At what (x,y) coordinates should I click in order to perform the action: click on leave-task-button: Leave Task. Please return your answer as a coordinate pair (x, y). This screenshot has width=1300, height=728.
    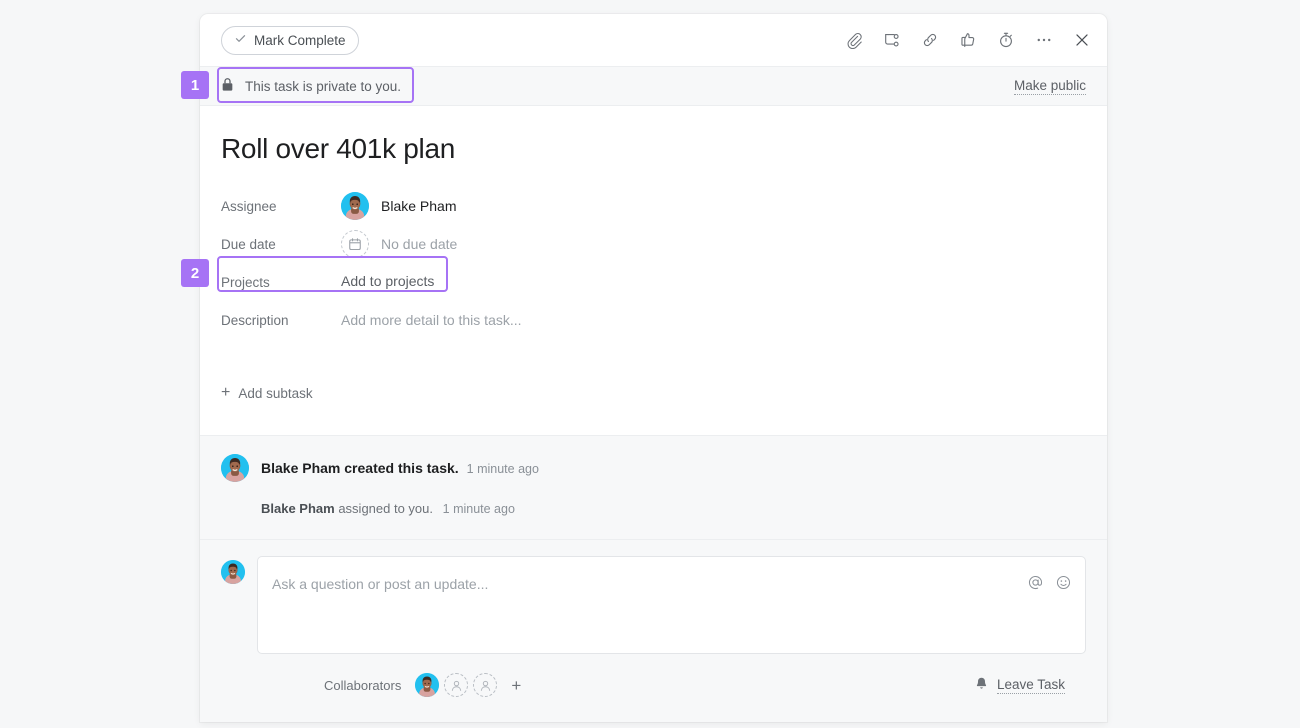
    Looking at the image, I should click on (1019, 685).